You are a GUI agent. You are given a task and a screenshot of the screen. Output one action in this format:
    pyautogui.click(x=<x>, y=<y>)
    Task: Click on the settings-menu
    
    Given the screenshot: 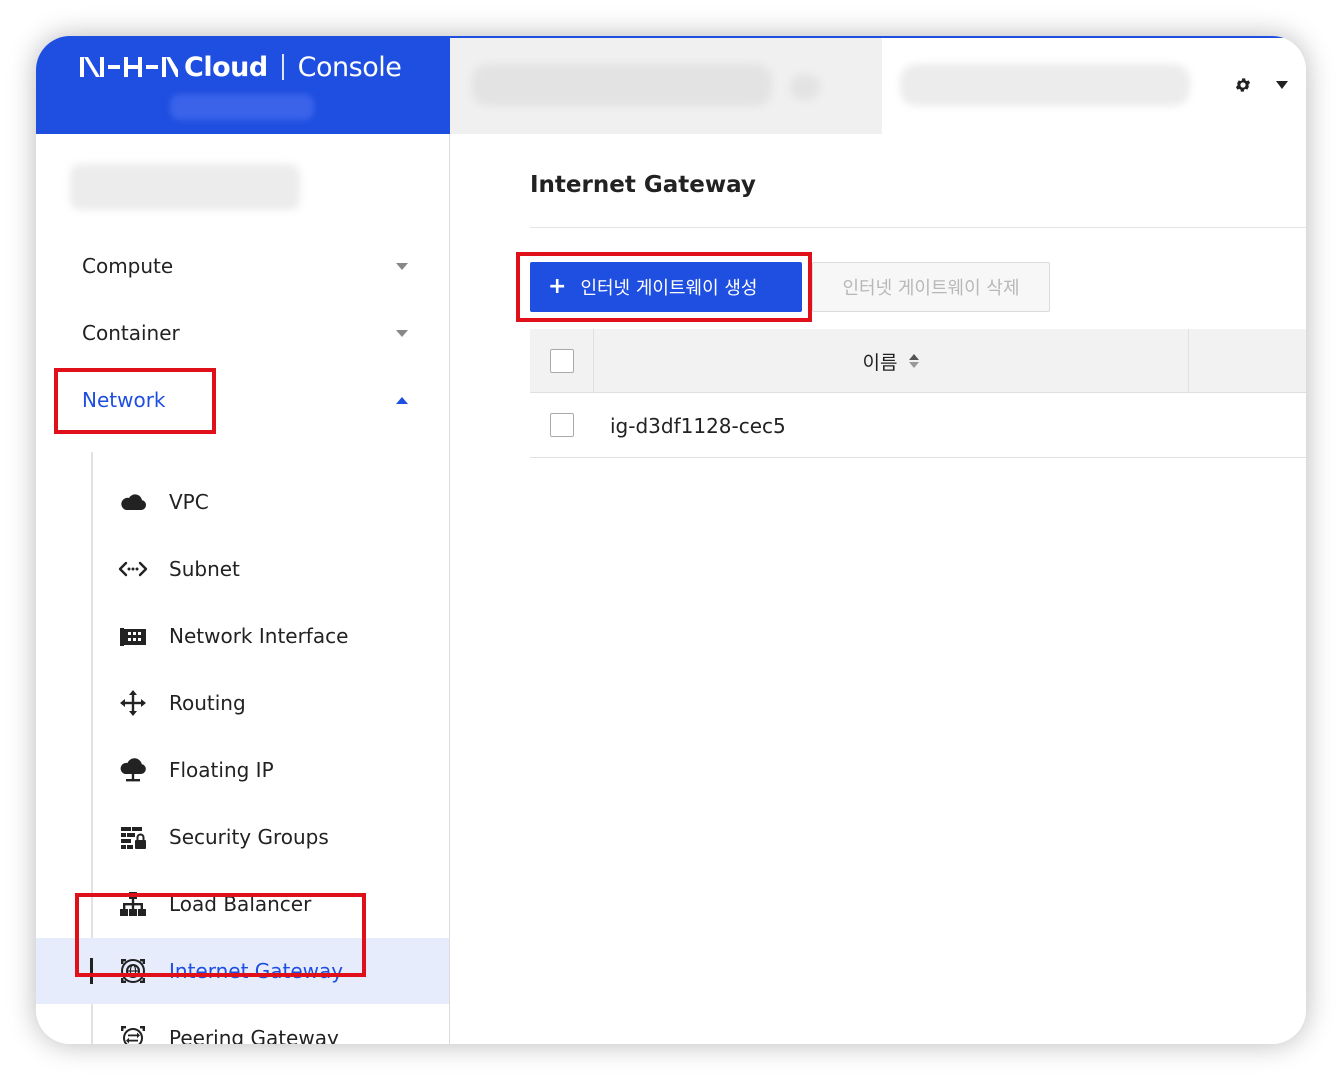 What is the action you would take?
    pyautogui.click(x=1261, y=85)
    